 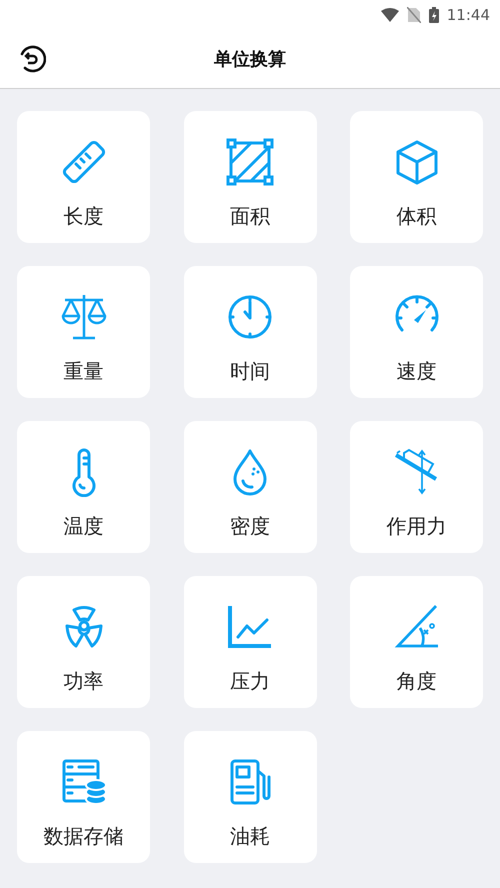 I want to click on converter-tile: 面积, so click(x=250, y=177).